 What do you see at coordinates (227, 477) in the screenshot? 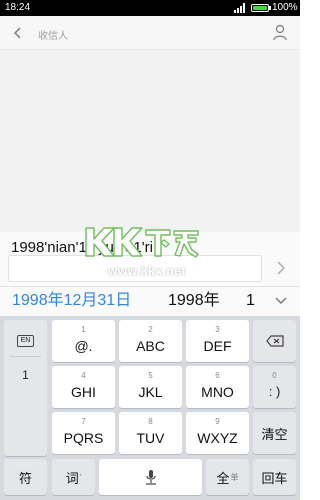
I see `full-half-width-key: 全单` at bounding box center [227, 477].